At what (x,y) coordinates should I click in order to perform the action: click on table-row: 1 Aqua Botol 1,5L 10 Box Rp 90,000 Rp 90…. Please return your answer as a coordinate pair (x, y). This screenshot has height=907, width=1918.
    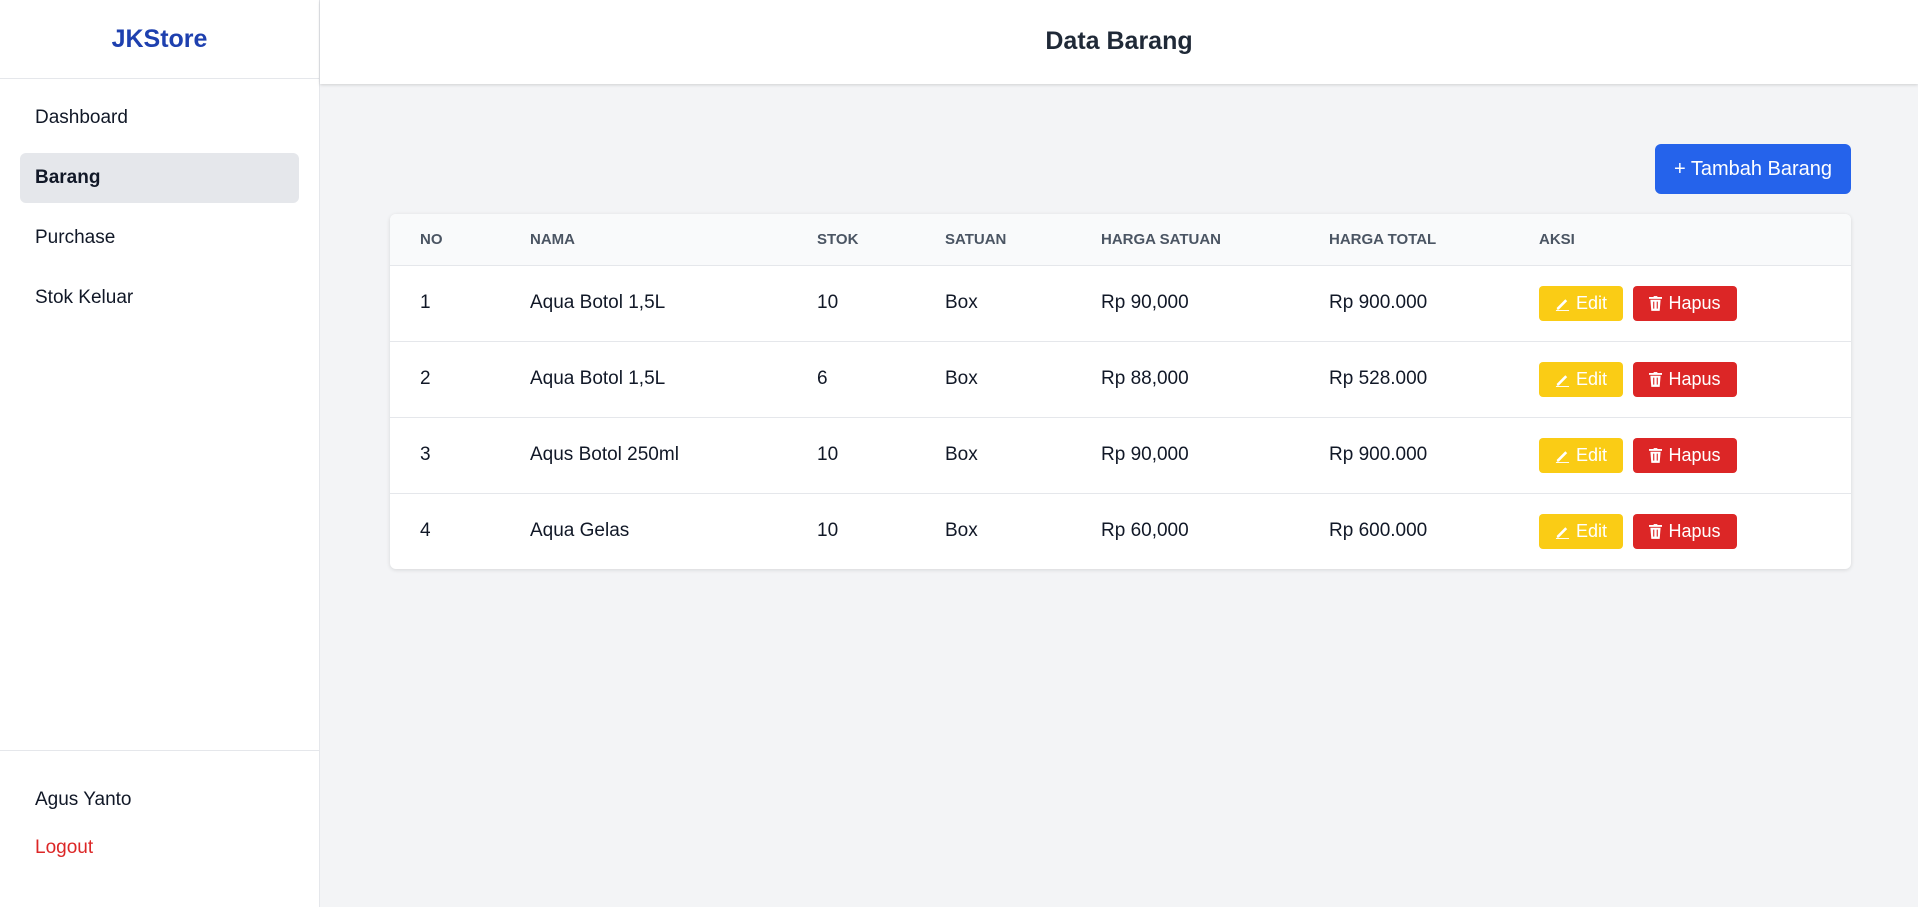
    Looking at the image, I should click on (1120, 303).